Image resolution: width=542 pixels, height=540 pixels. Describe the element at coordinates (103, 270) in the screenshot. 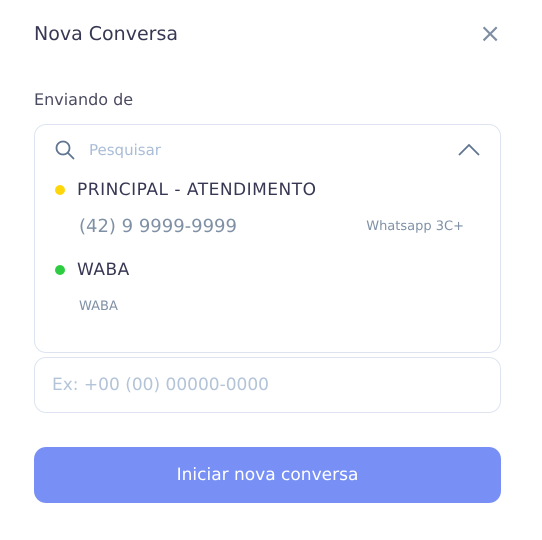

I see `sender-name: WABA` at that location.